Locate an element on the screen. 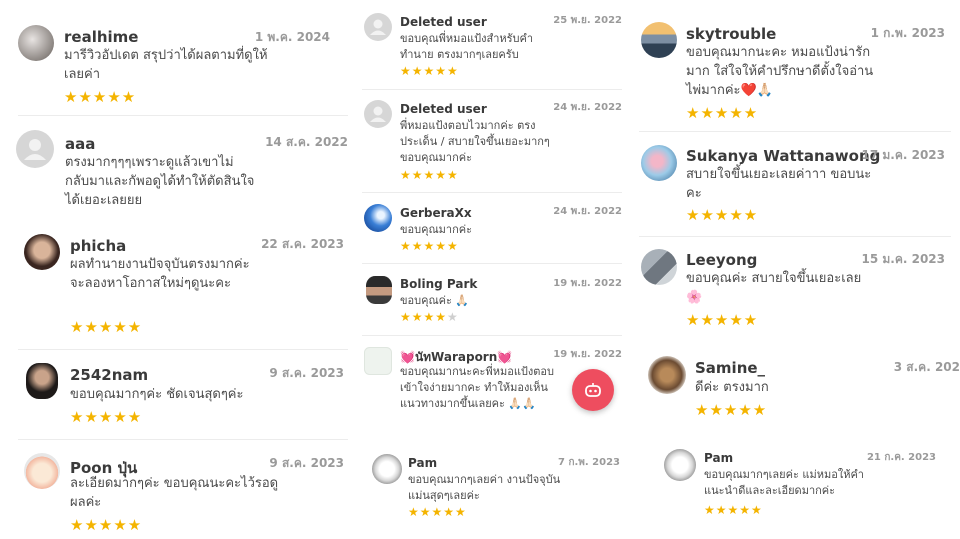  cartoon-avatar is located at coordinates (42, 471).